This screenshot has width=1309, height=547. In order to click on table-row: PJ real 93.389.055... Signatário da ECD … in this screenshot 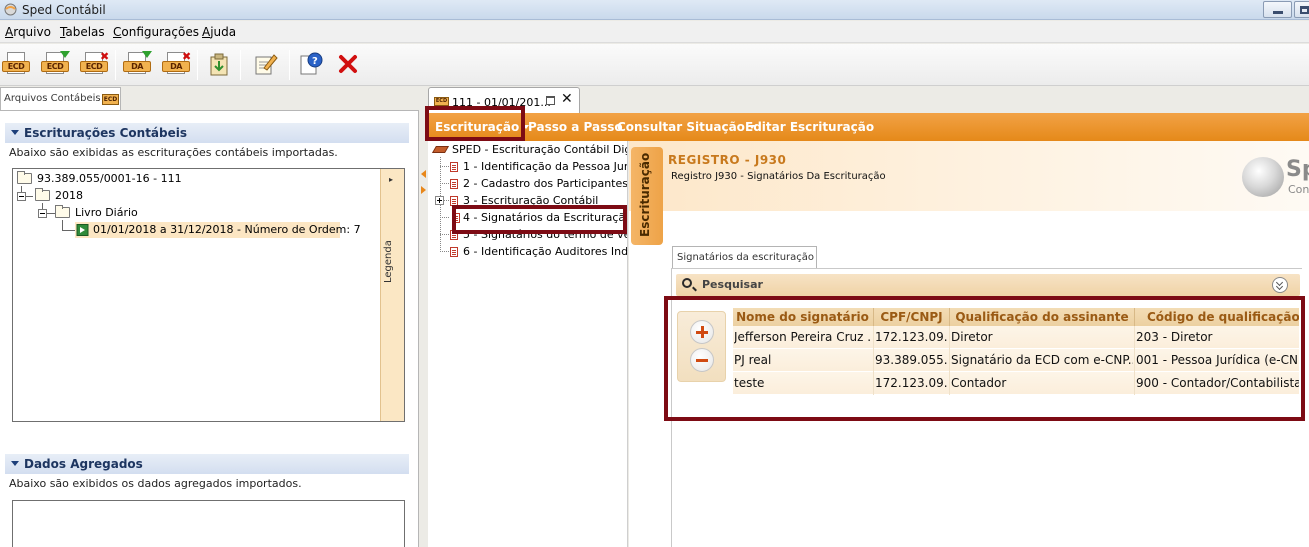, I will do `click(1016, 360)`.